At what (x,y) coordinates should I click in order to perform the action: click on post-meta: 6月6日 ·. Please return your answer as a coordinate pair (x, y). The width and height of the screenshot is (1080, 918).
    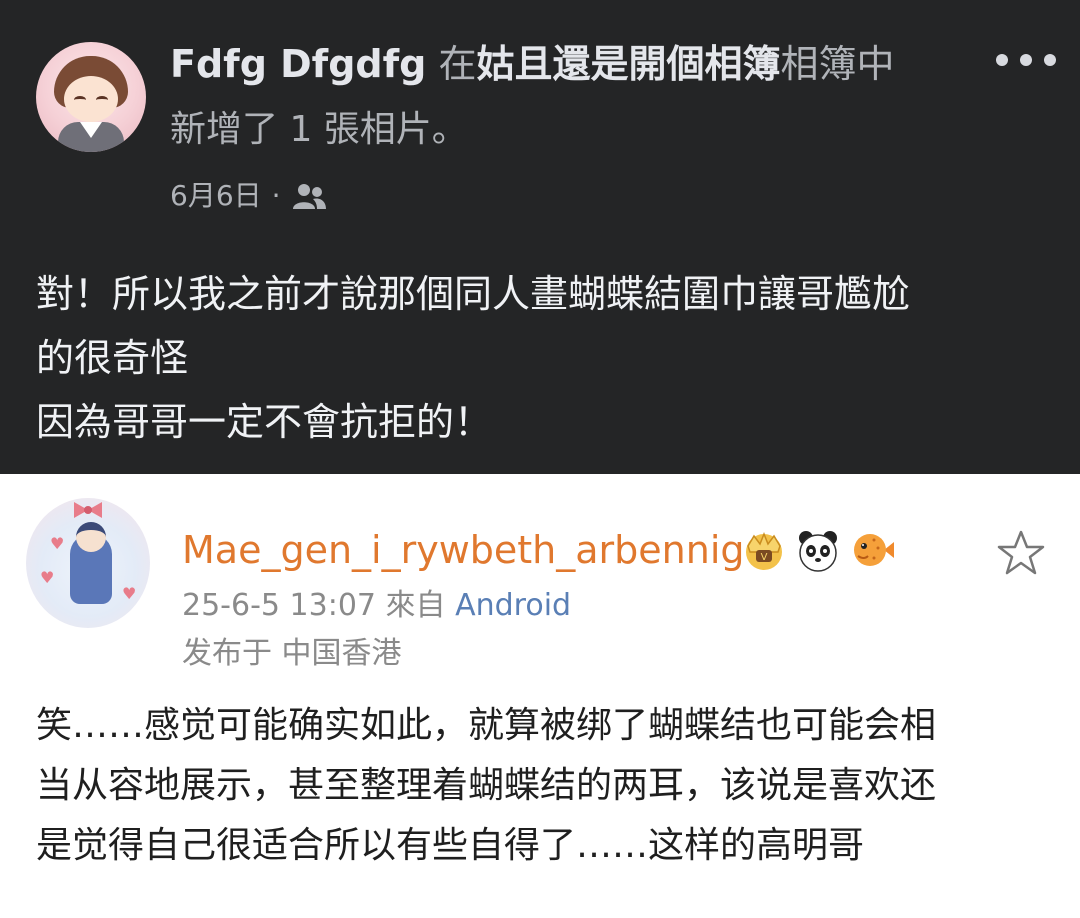
    Looking at the image, I should click on (248, 196).